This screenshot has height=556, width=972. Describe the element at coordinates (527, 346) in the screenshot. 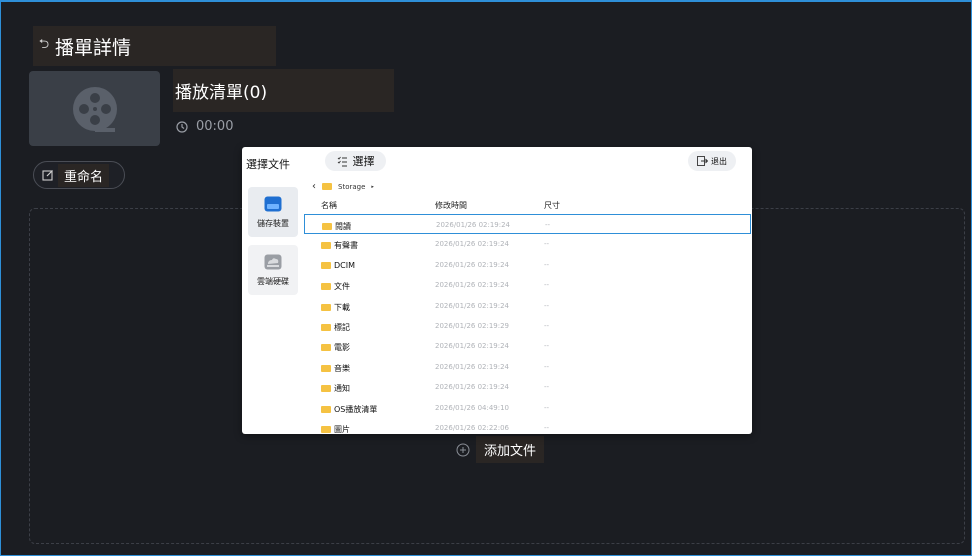

I see `table-row: 電影 2026/01/26 02:19:24 --` at that location.